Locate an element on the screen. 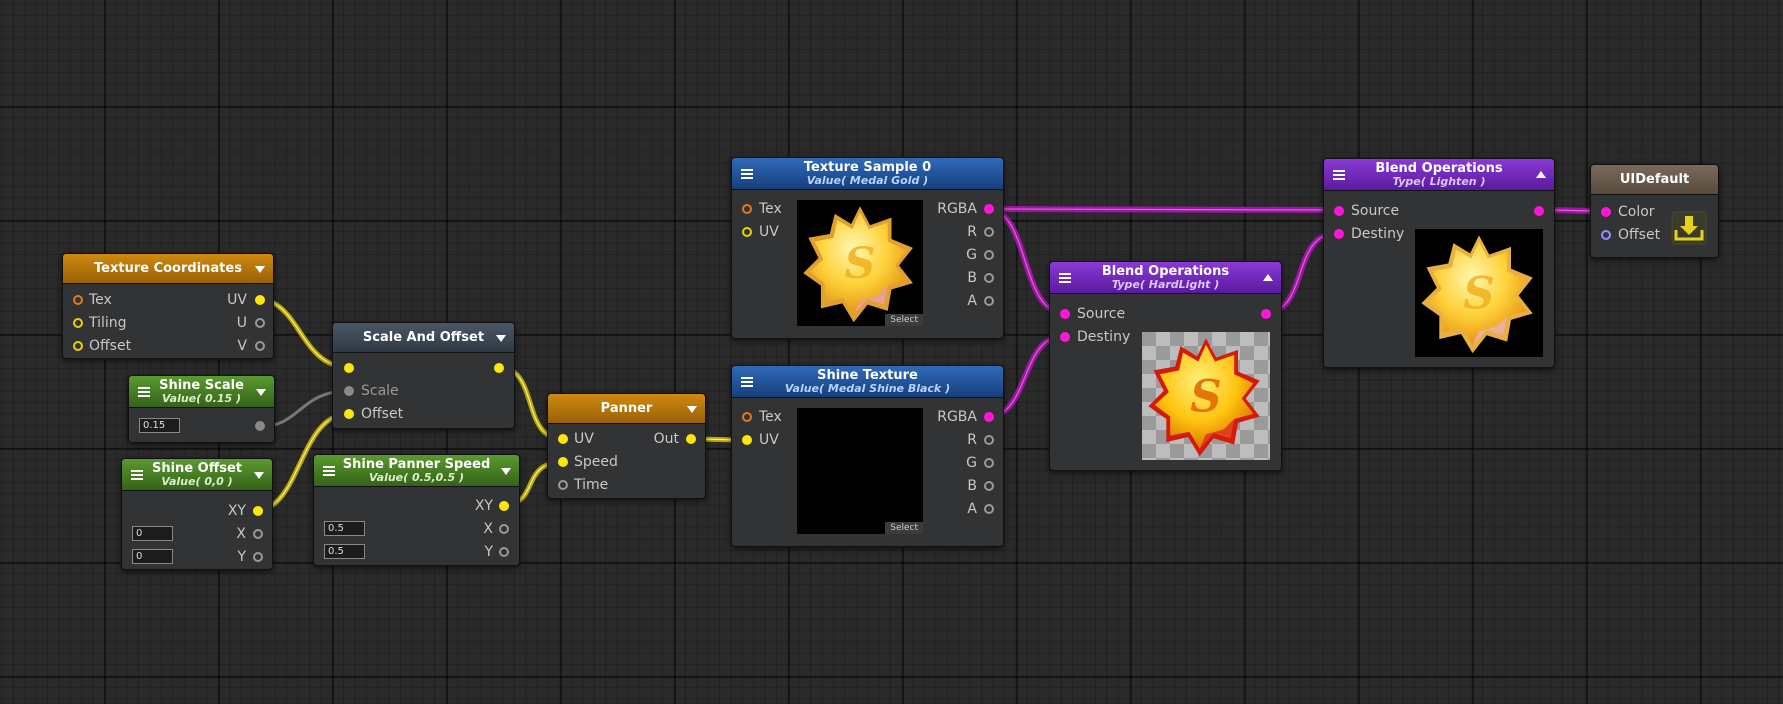 The height and width of the screenshot is (704, 1783). node-header: Shine Offset Value( 0,0 ) is located at coordinates (197, 475).